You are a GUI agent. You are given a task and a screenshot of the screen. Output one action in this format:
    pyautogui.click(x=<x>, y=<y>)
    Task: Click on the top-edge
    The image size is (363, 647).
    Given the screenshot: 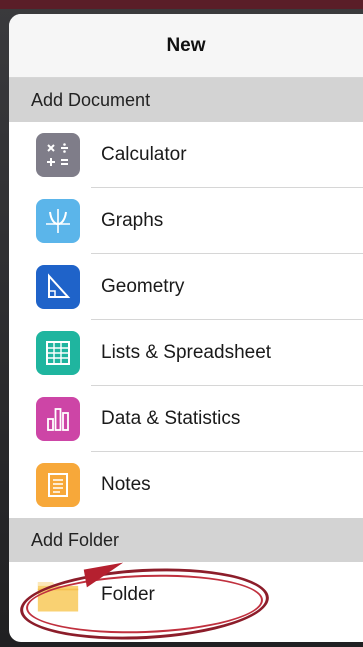 What is the action you would take?
    pyautogui.click(x=181, y=4)
    